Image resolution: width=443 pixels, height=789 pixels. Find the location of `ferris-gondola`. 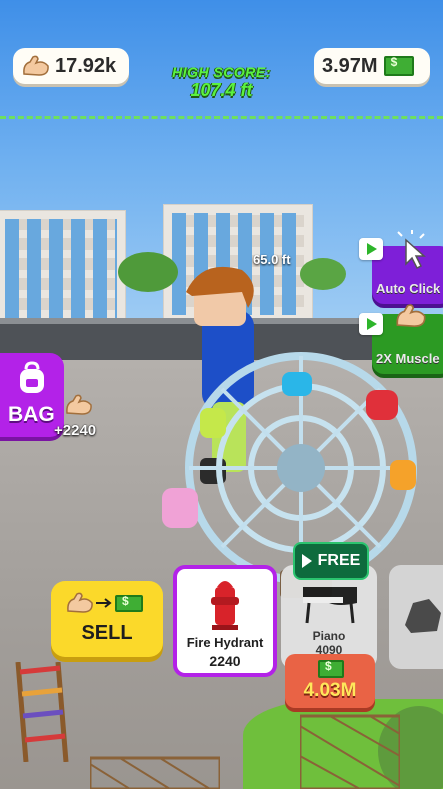

ferris-gondola is located at coordinates (180, 508).